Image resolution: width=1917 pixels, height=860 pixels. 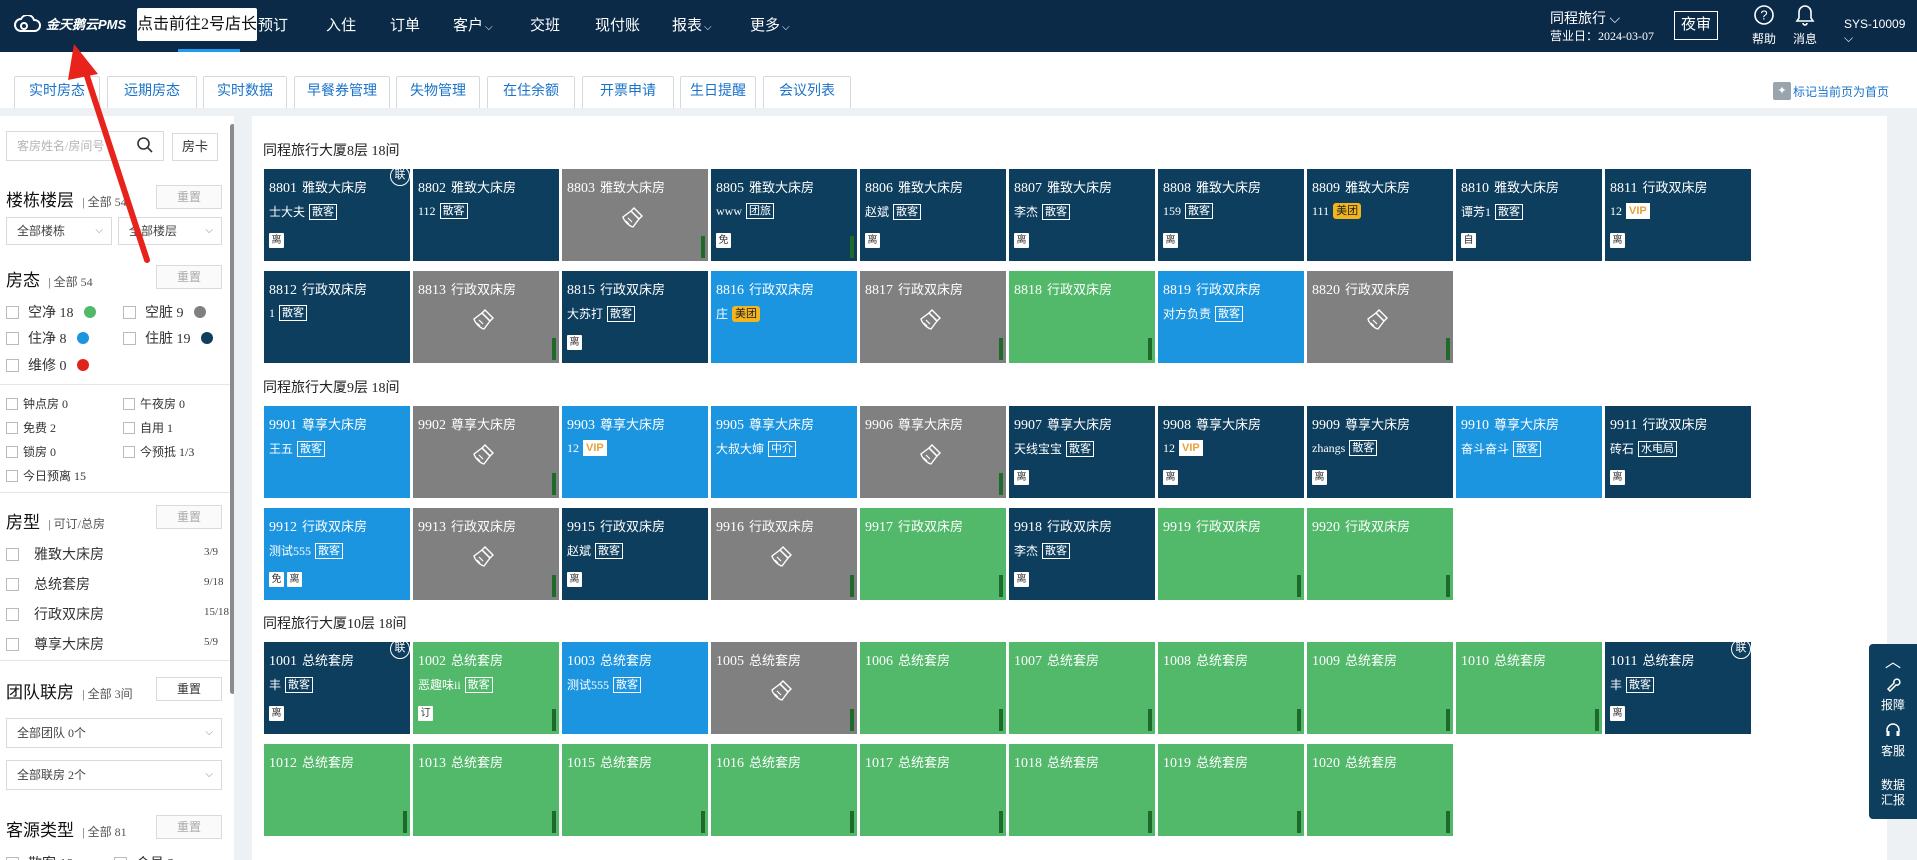 I want to click on tab-7: 生日提醒, so click(x=718, y=92).